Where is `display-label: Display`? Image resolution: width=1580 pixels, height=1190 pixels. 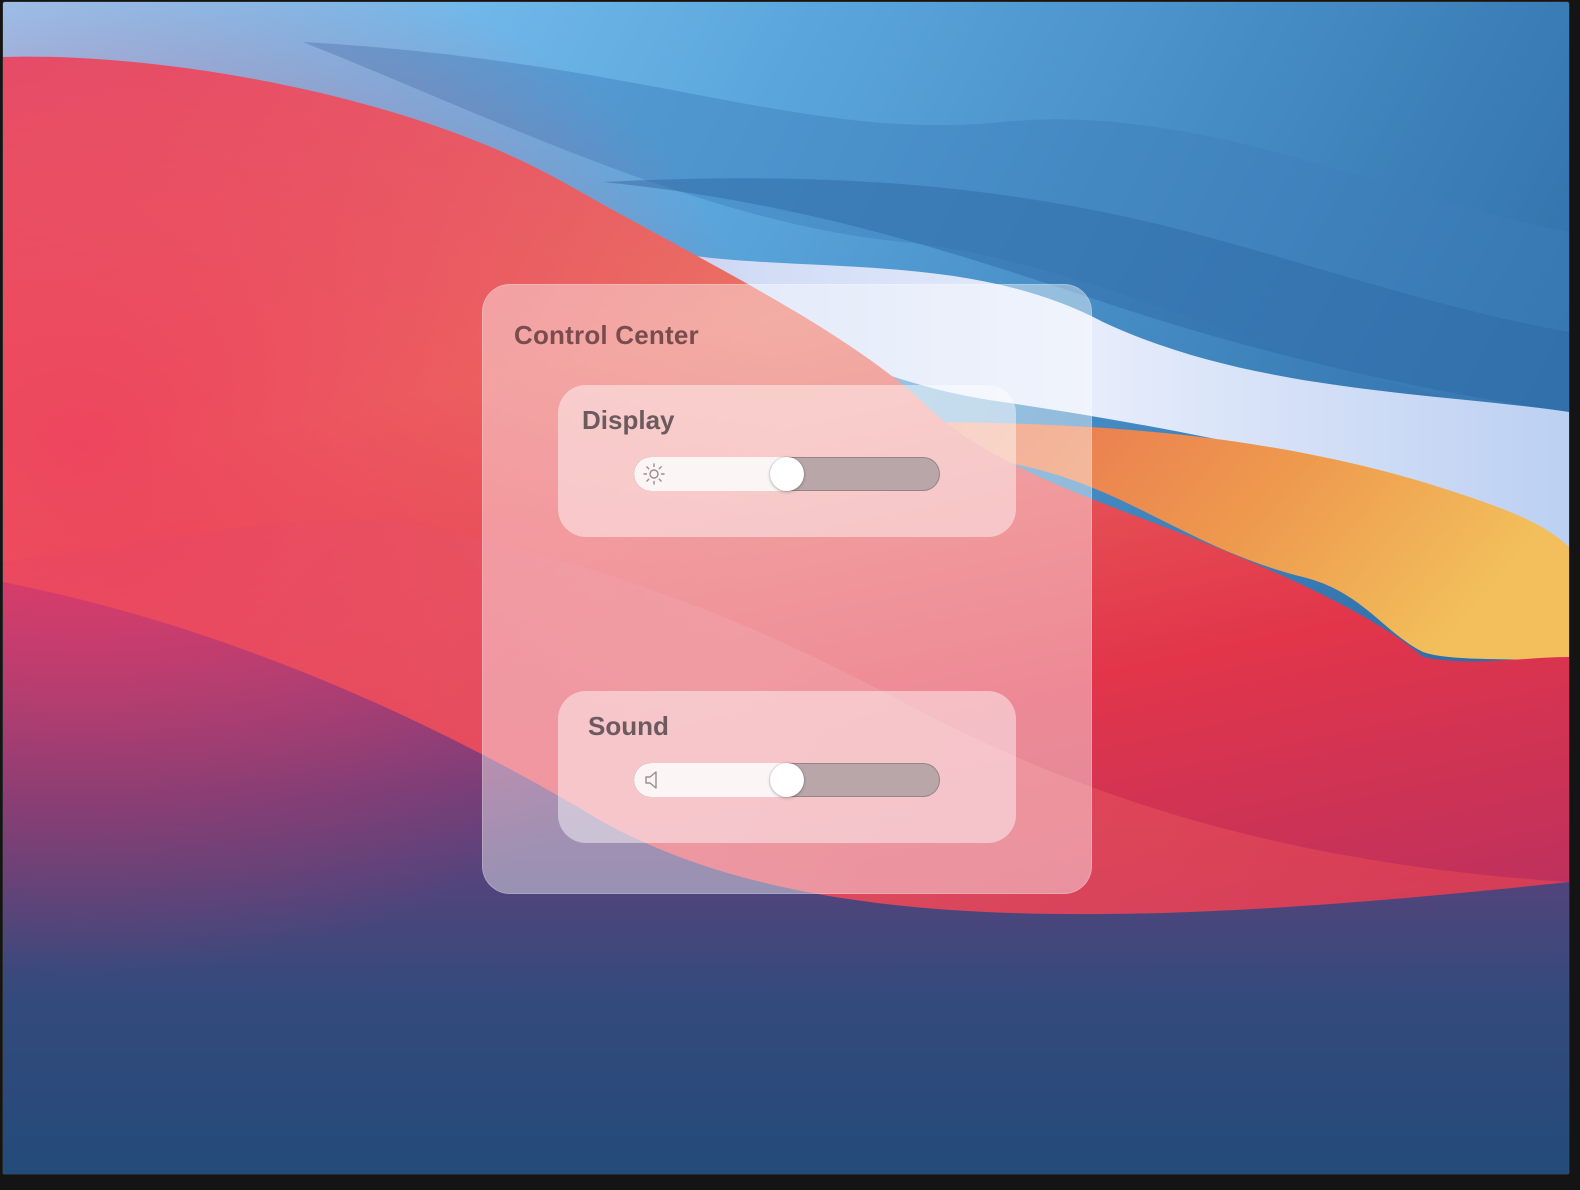 display-label: Display is located at coordinates (628, 420).